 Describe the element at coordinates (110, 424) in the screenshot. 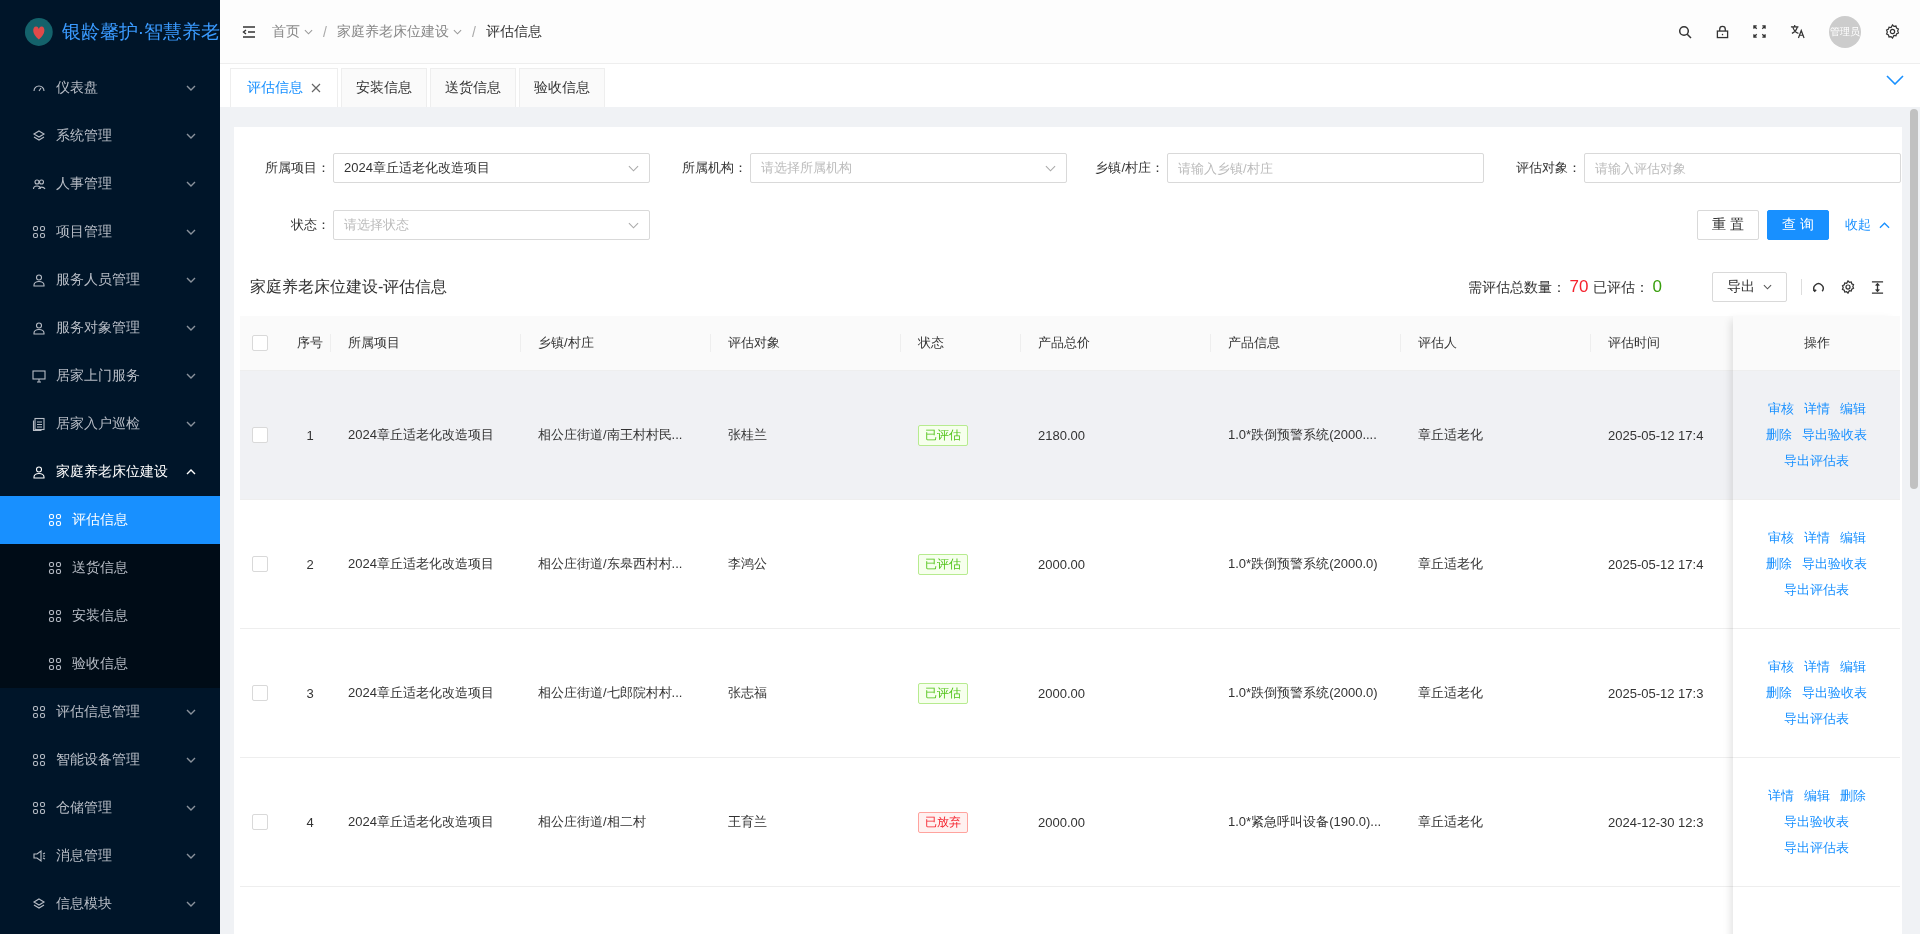

I see `menu-item: 居家入户巡检` at that location.